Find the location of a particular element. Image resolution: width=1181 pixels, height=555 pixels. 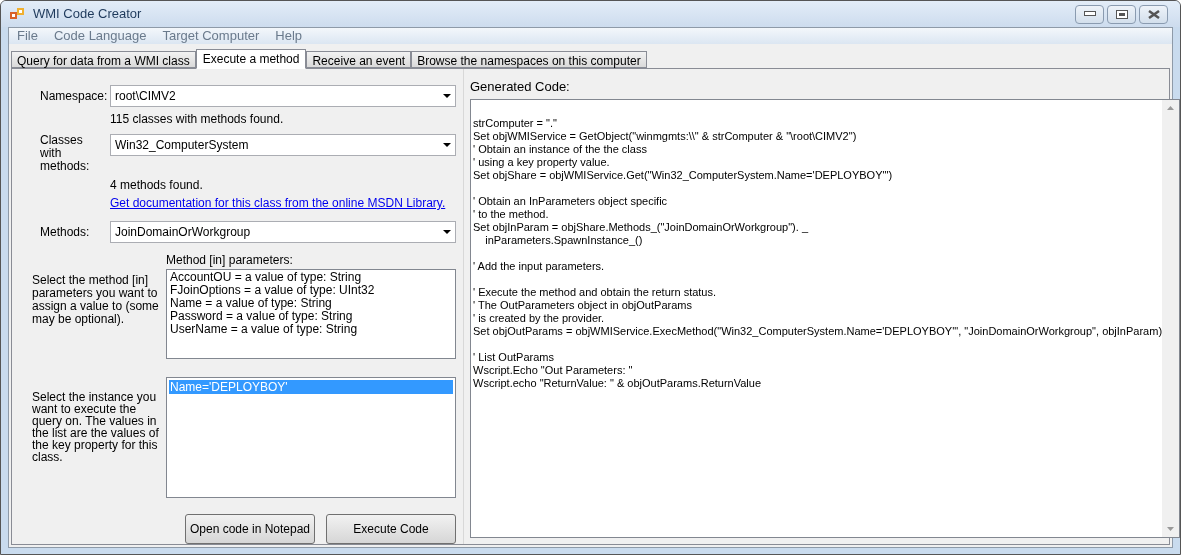

close-icon is located at coordinates (1153, 14).